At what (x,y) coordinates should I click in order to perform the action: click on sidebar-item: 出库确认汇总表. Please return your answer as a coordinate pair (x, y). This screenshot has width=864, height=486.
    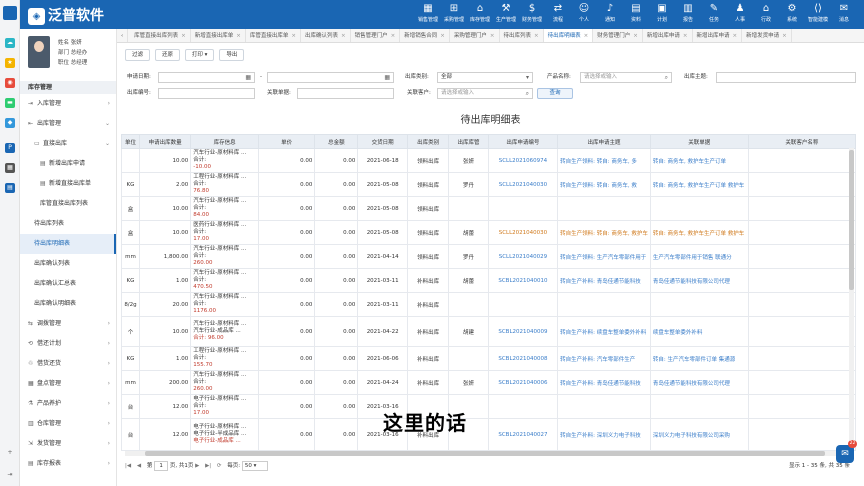
    Looking at the image, I should click on (68, 284).